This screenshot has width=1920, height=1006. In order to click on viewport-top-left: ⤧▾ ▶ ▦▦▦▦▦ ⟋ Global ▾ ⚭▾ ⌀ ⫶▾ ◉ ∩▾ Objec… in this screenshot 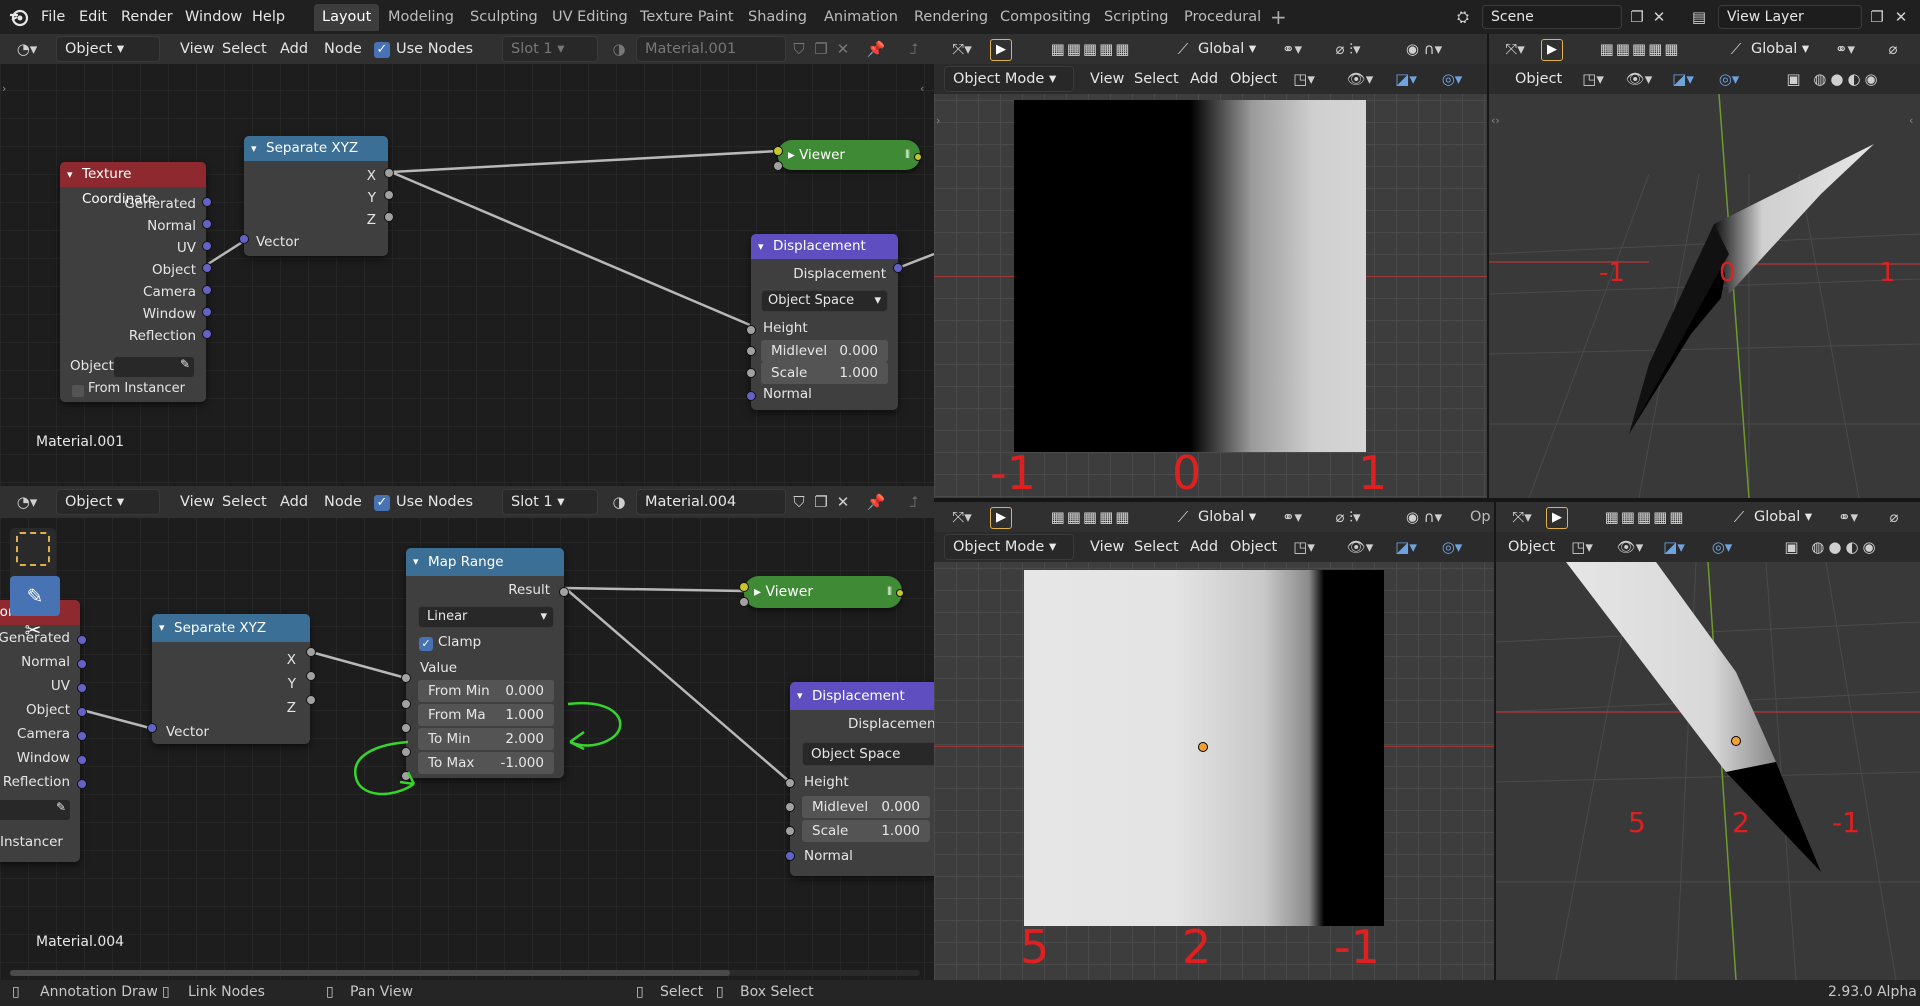, I will do `click(1210, 266)`.